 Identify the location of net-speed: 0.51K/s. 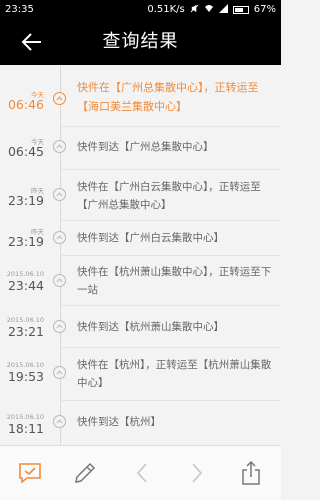
(166, 9).